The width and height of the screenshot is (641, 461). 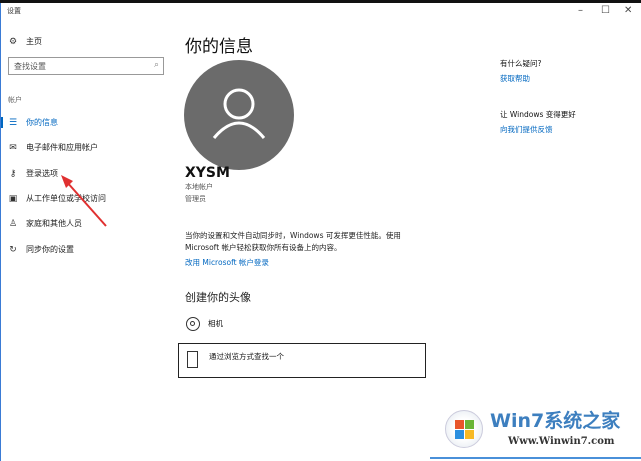 I want to click on browse-label: 通过浏览方式查找一个, so click(x=246, y=356).